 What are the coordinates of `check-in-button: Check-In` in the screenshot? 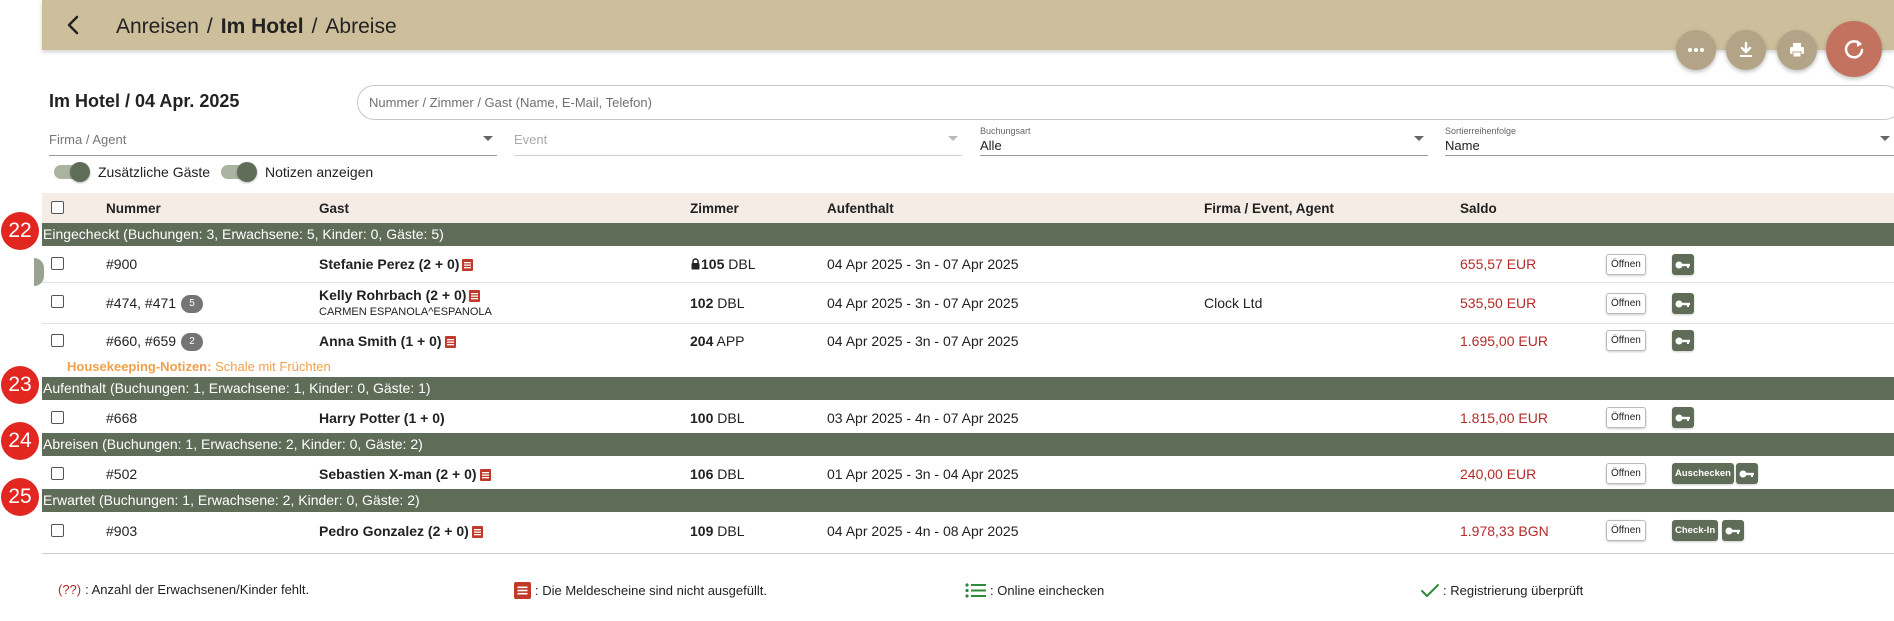 It's located at (1695, 530).